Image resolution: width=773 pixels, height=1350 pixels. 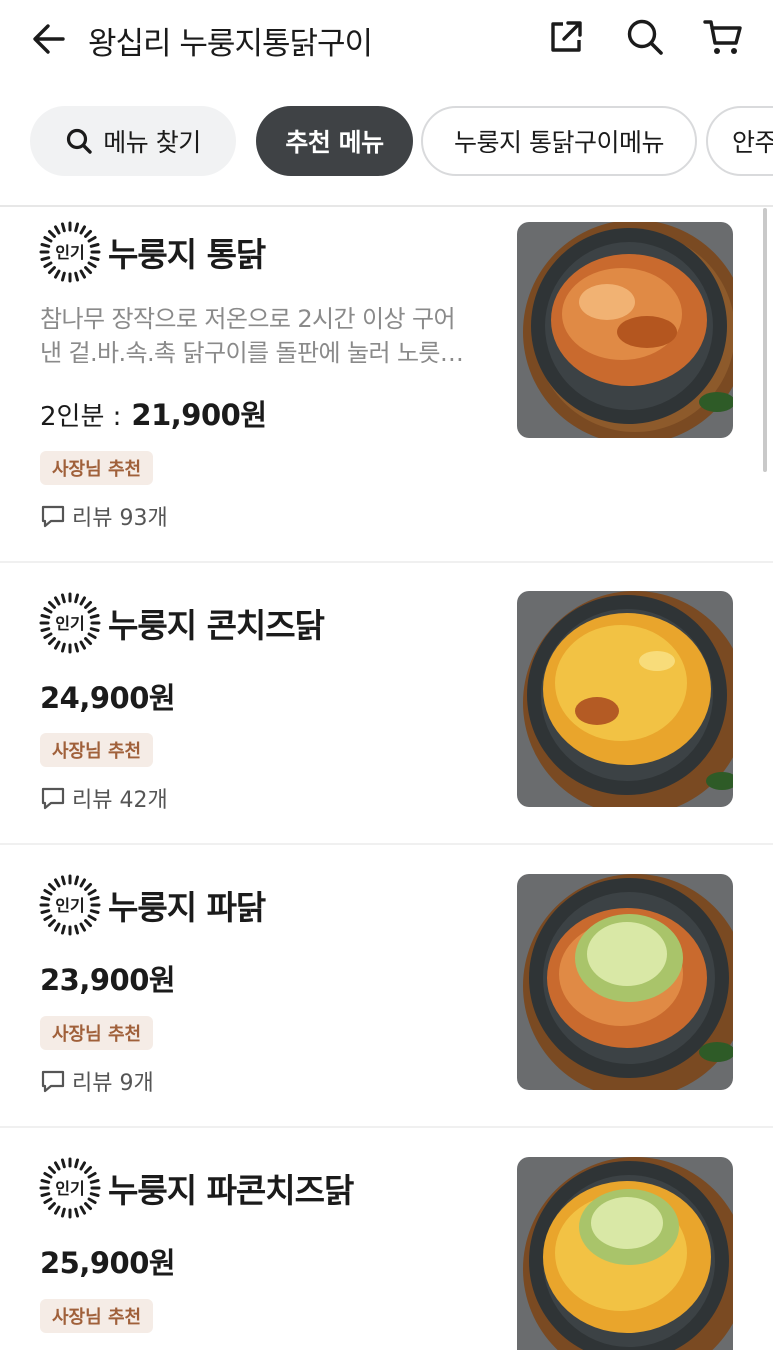 What do you see at coordinates (334, 141) in the screenshot?
I see `tab-recommended: 추천 메뉴` at bounding box center [334, 141].